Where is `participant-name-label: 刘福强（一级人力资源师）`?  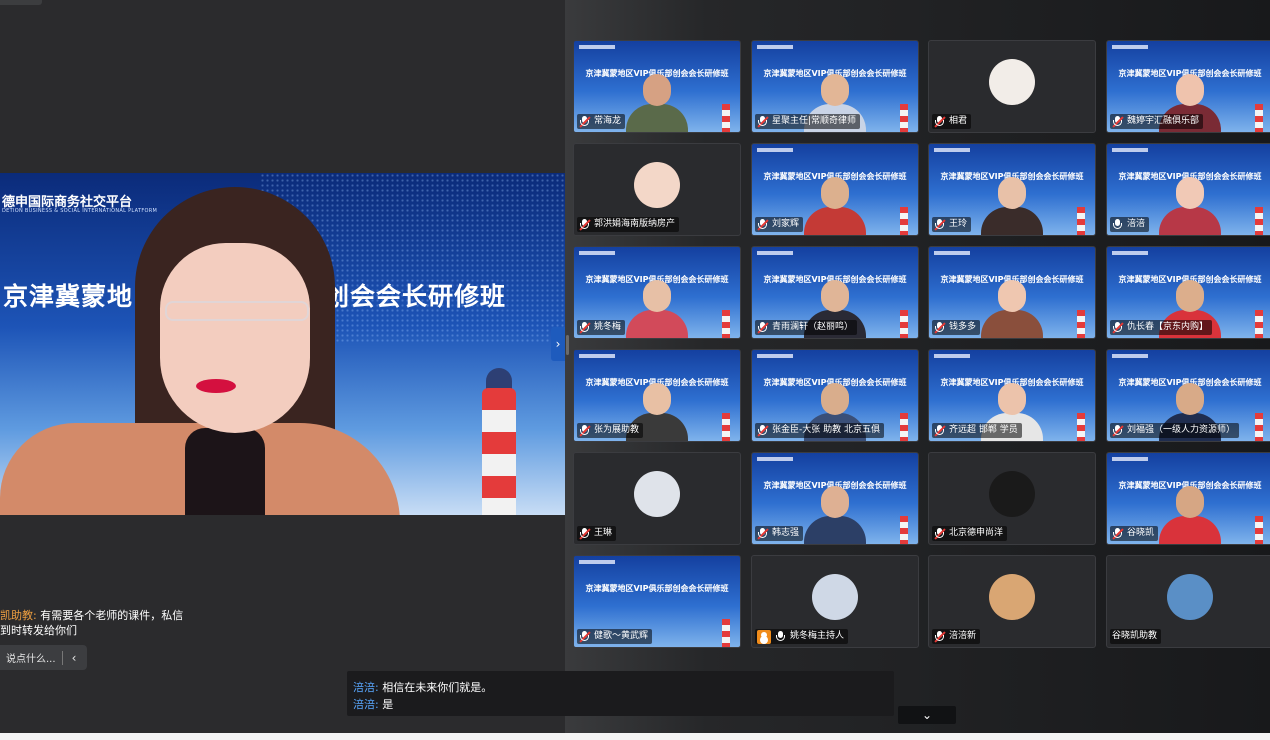 participant-name-label: 刘福强（一级人力资源师） is located at coordinates (1175, 430).